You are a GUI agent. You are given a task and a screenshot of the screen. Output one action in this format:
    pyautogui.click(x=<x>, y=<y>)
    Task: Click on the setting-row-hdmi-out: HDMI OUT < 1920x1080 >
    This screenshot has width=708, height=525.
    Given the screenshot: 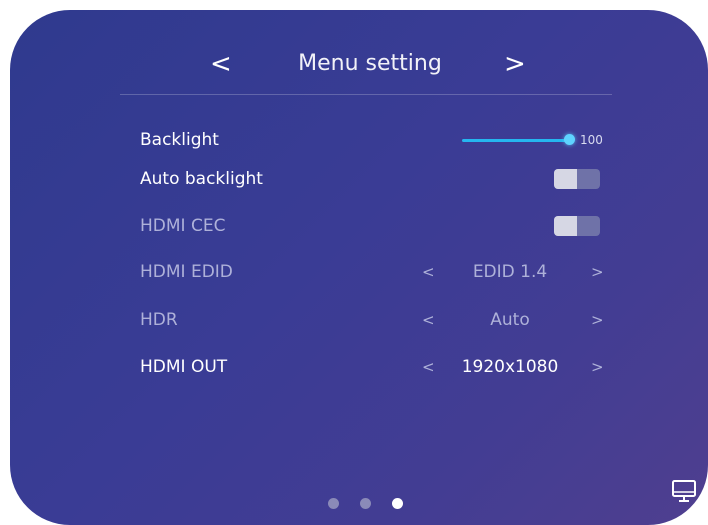 What is the action you would take?
    pyautogui.click(x=375, y=367)
    